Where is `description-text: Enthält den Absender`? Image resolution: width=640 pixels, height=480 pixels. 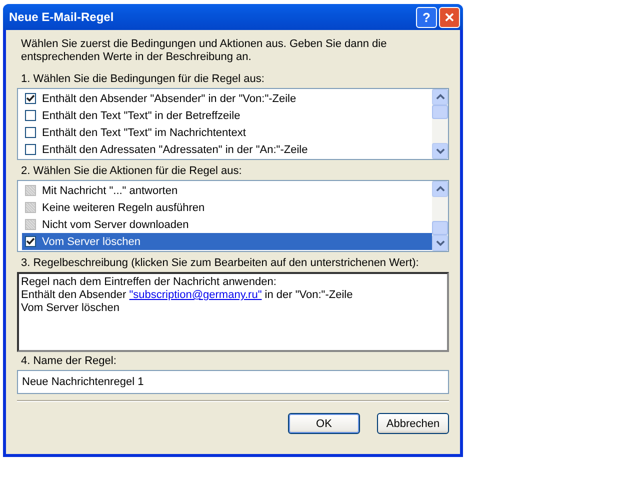 description-text: Enthält den Absender is located at coordinates (74, 295).